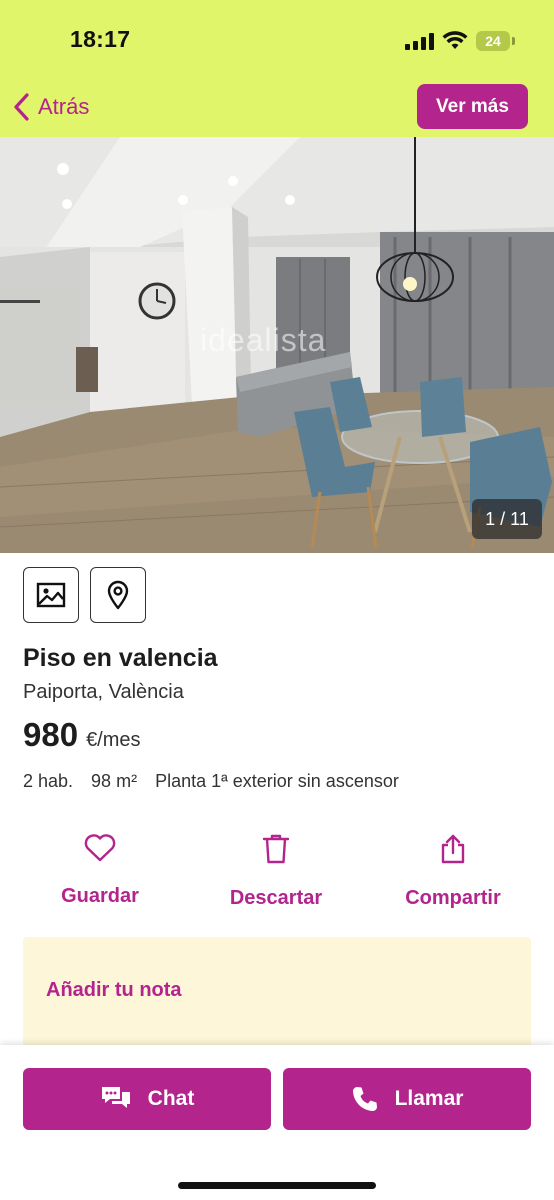  I want to click on chat-button: Chat, so click(147, 1099).